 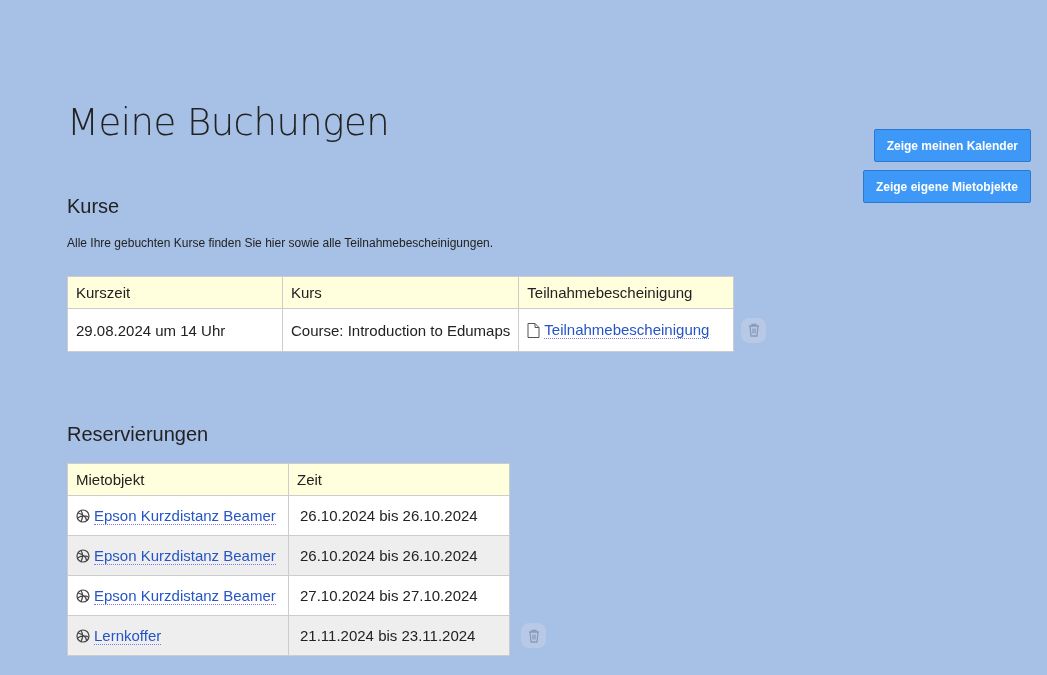 What do you see at coordinates (399, 479) in the screenshot?
I see `column-header: Zeit` at bounding box center [399, 479].